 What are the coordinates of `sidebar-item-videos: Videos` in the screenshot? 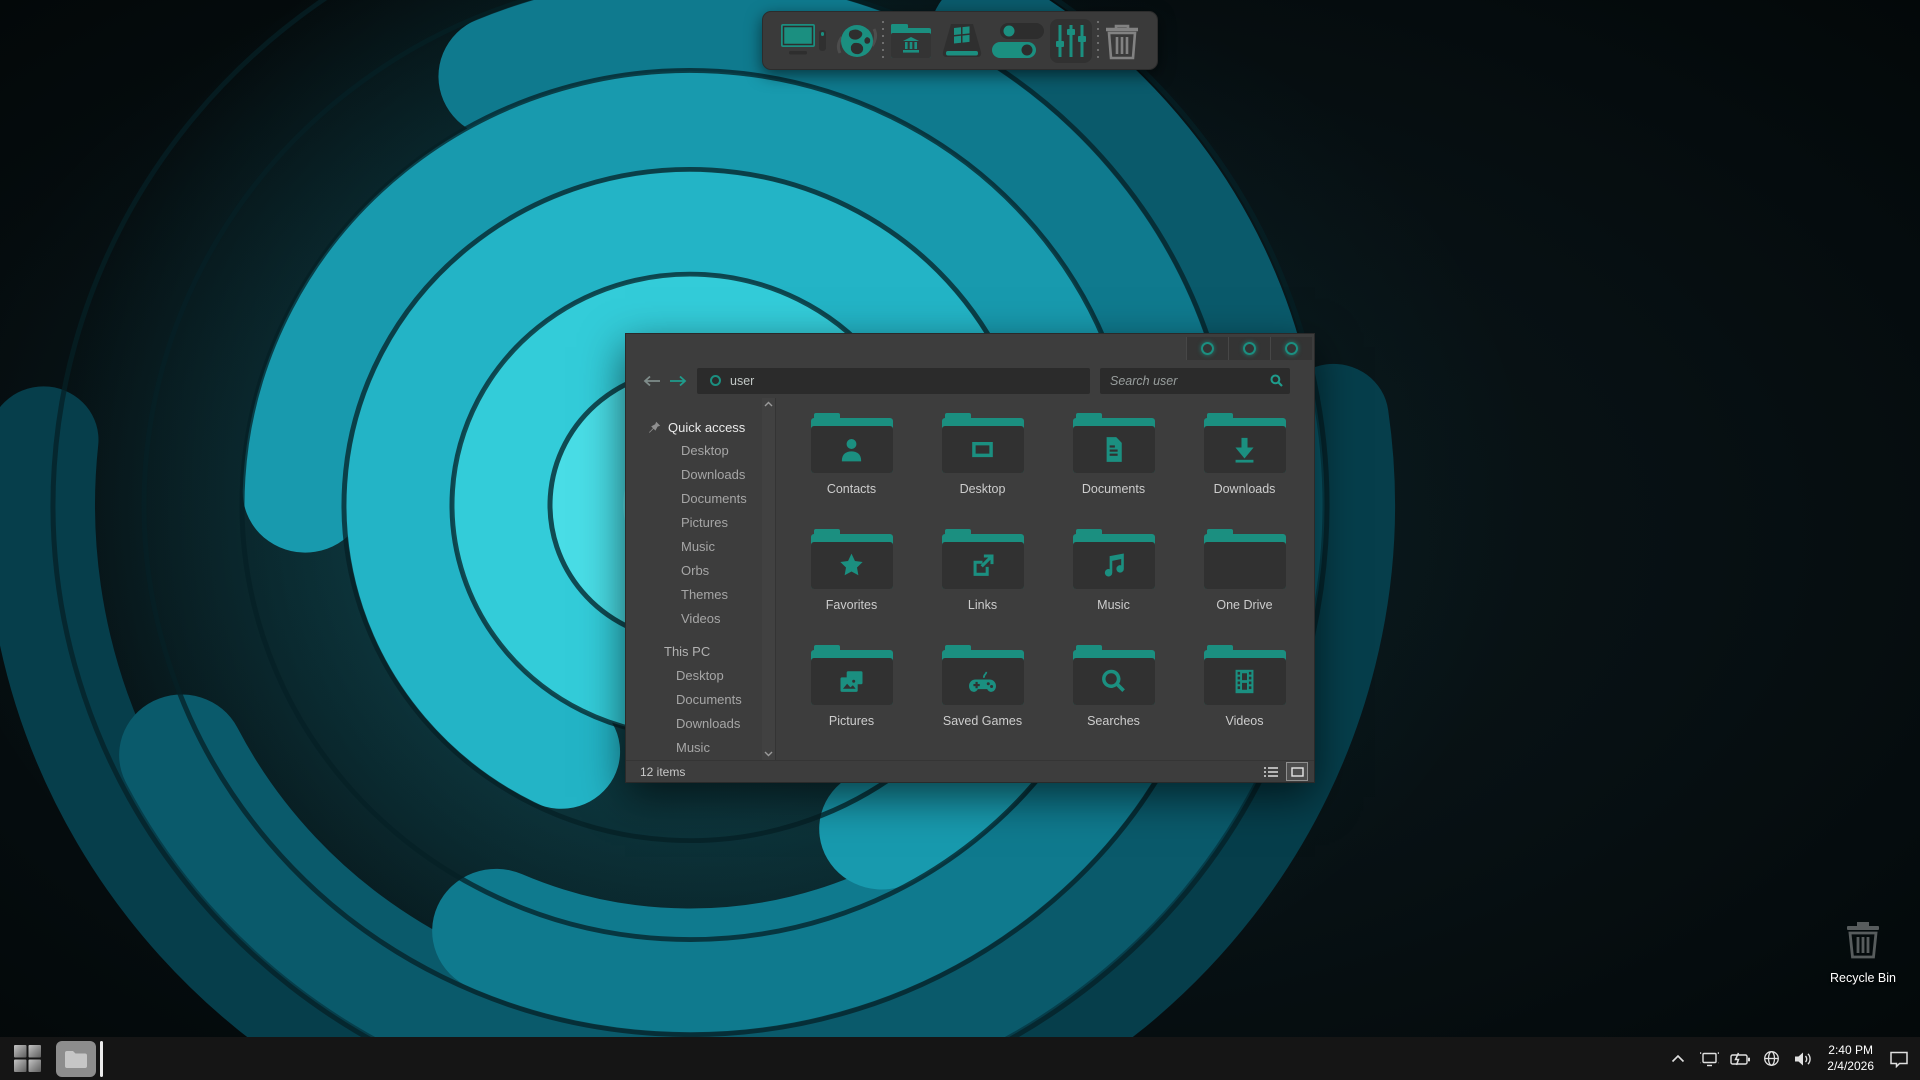 It's located at (700, 619).